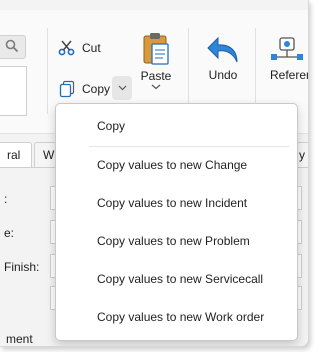  I want to click on reference-label: Referen, so click(289, 75).